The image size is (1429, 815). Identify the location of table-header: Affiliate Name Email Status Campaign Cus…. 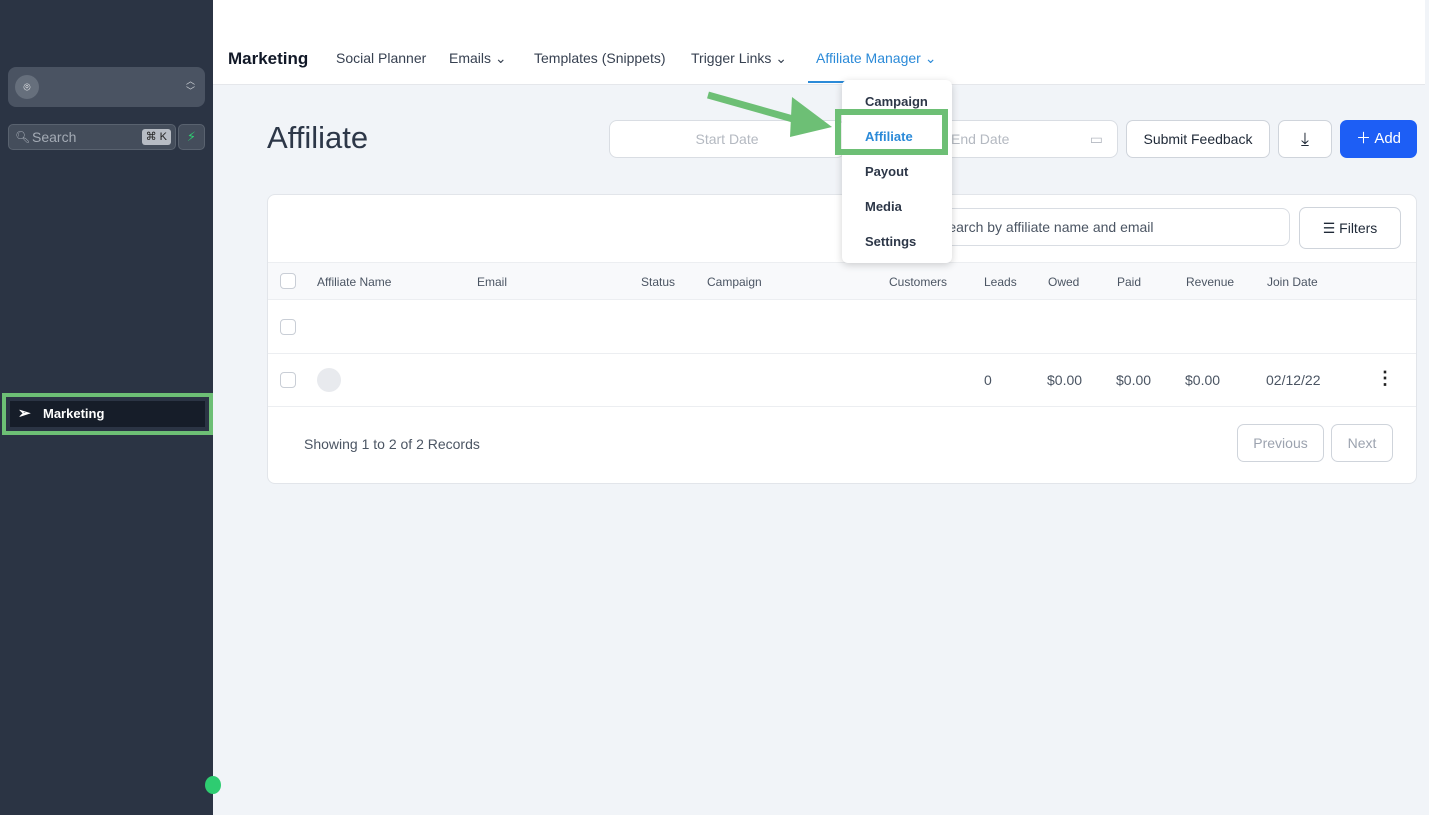
(842, 281).